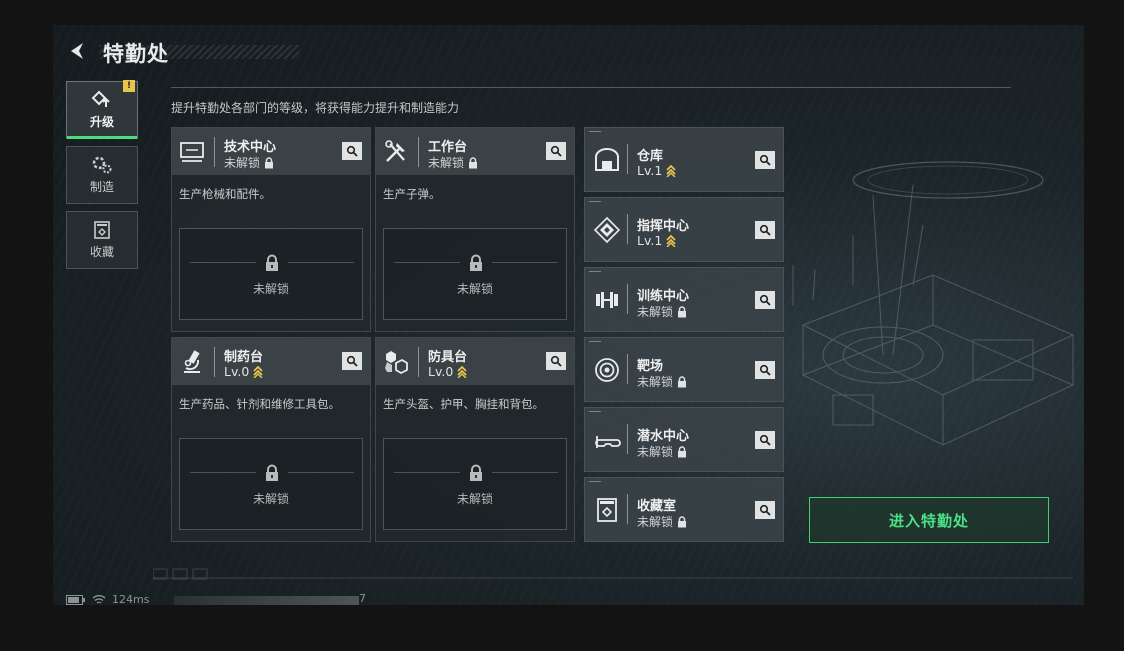 The height and width of the screenshot is (651, 1124). What do you see at coordinates (250, 147) in the screenshot?
I see `card-name: 技术中心` at bounding box center [250, 147].